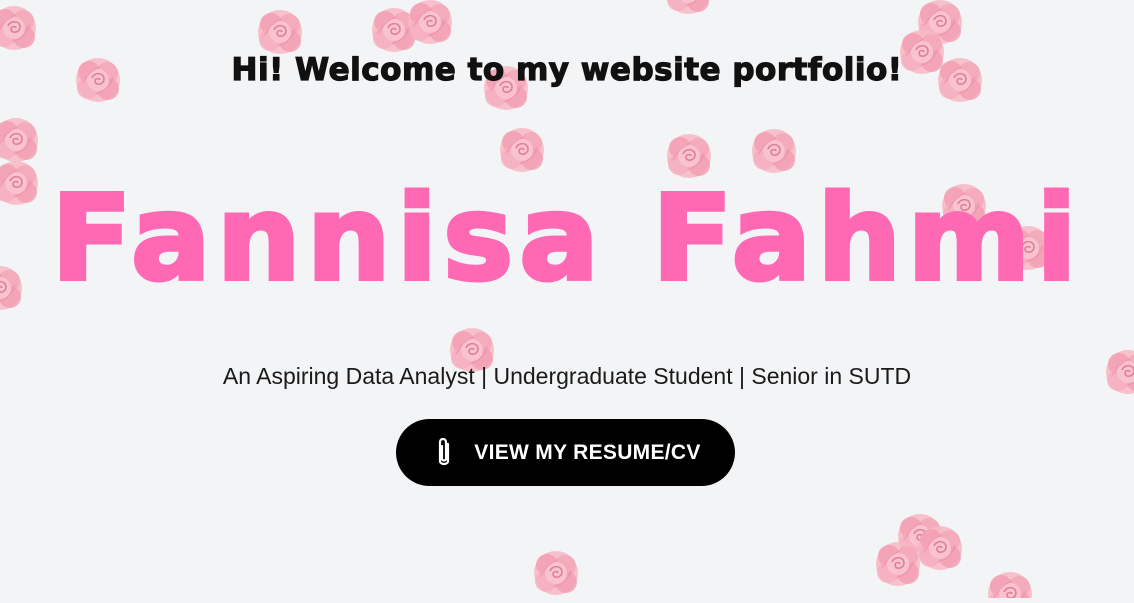  I want to click on welcome-heading: Hi! Welcome to my website portfolio!, so click(567, 69).